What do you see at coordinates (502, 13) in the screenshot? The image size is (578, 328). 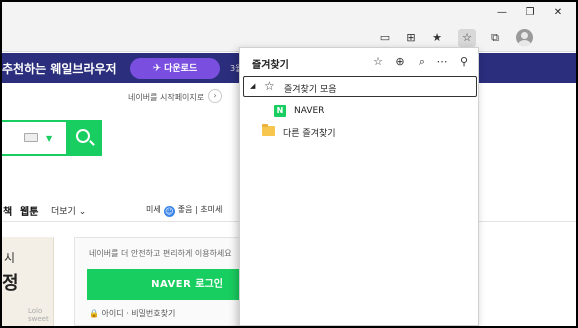 I see `minimize-icon: —` at bounding box center [502, 13].